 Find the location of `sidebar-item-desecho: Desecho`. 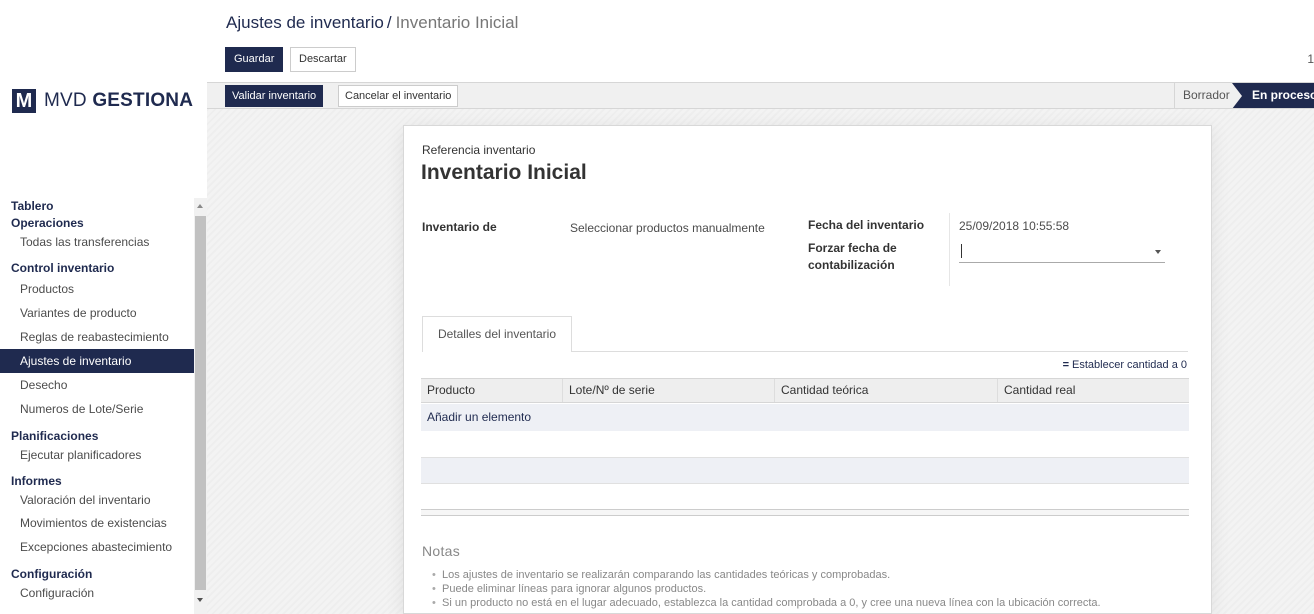

sidebar-item-desecho: Desecho is located at coordinates (97, 385).